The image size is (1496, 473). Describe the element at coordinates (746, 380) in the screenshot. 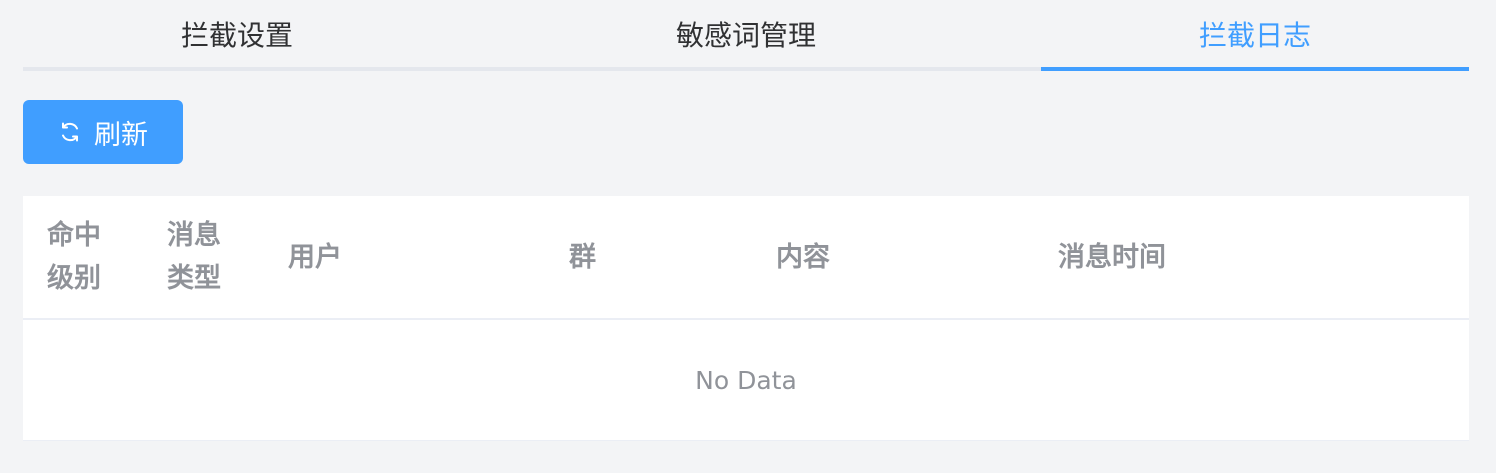

I see `empty-state-text: No Data` at that location.